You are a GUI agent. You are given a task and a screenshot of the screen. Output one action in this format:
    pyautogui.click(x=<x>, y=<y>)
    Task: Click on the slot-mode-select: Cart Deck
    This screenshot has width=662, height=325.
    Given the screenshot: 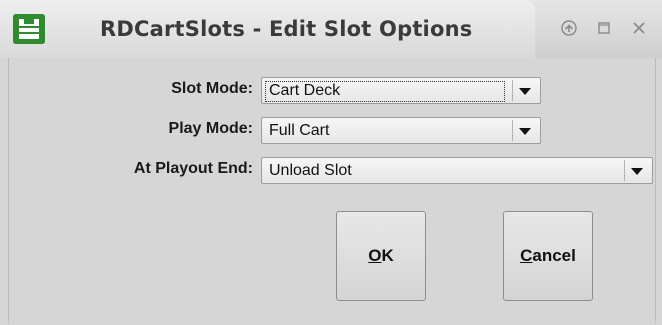 What is the action you would take?
    pyautogui.click(x=401, y=90)
    